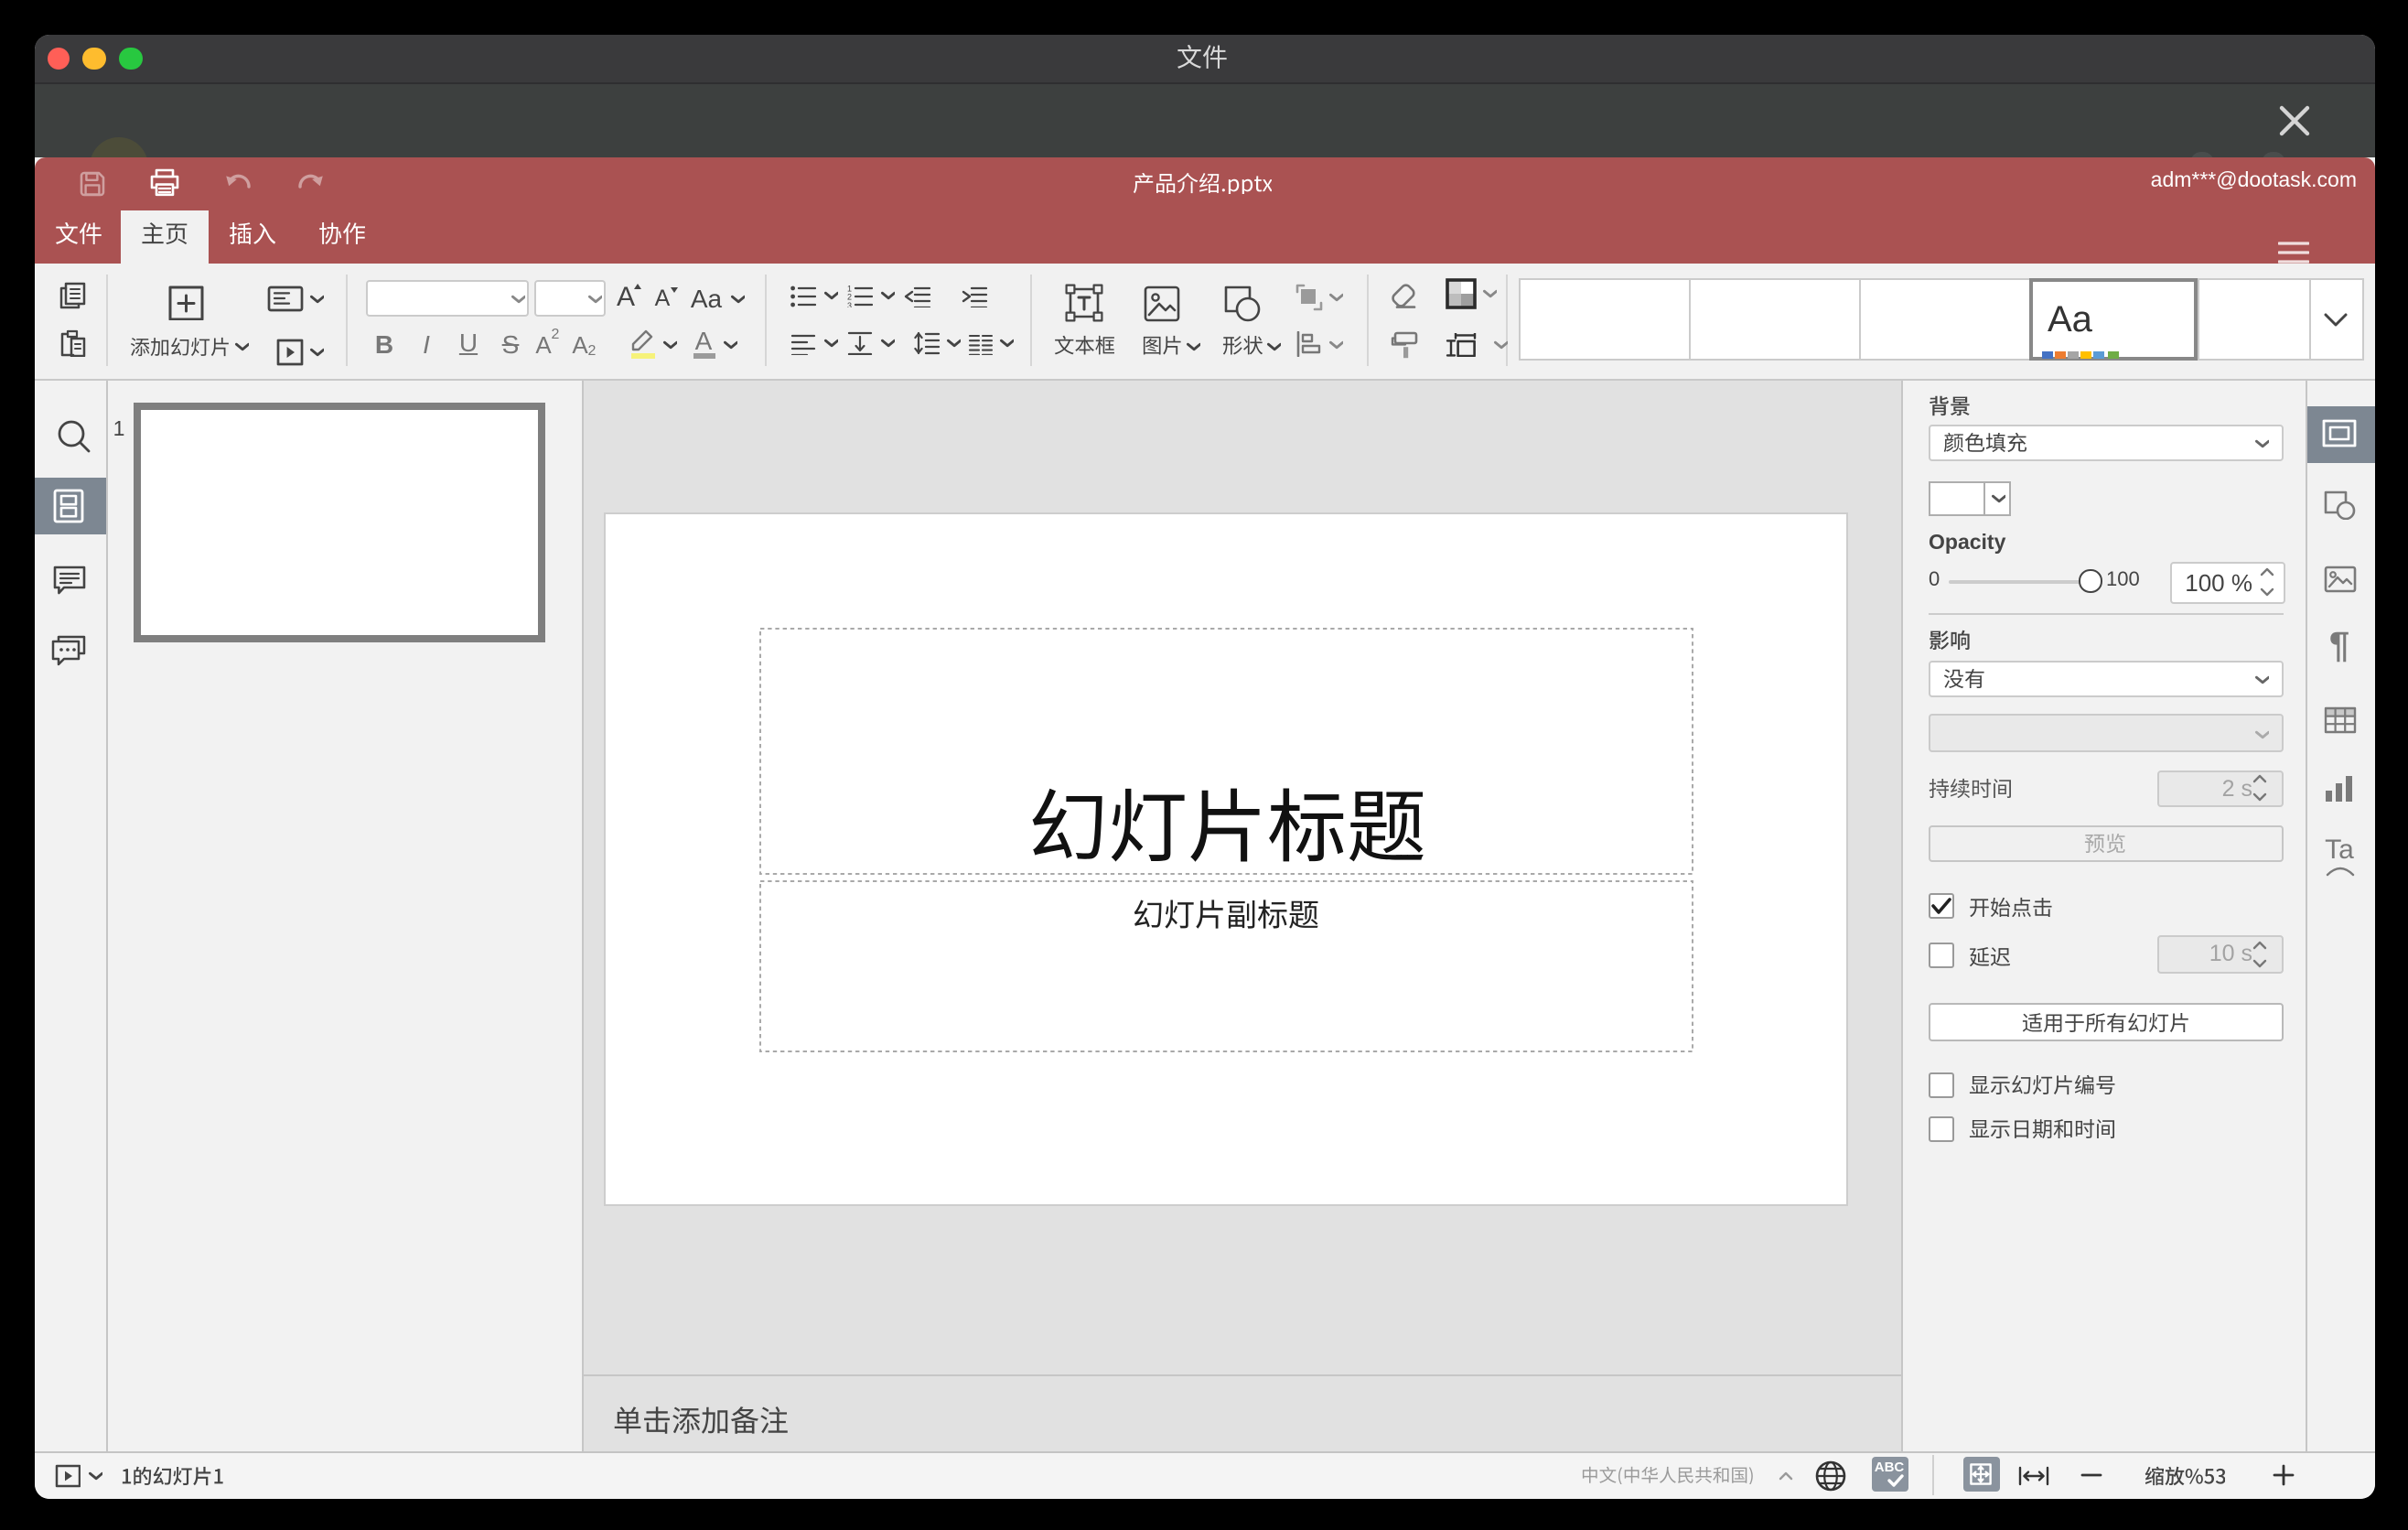  What do you see at coordinates (849, 303) in the screenshot?
I see `svg-text: 3` at bounding box center [849, 303].